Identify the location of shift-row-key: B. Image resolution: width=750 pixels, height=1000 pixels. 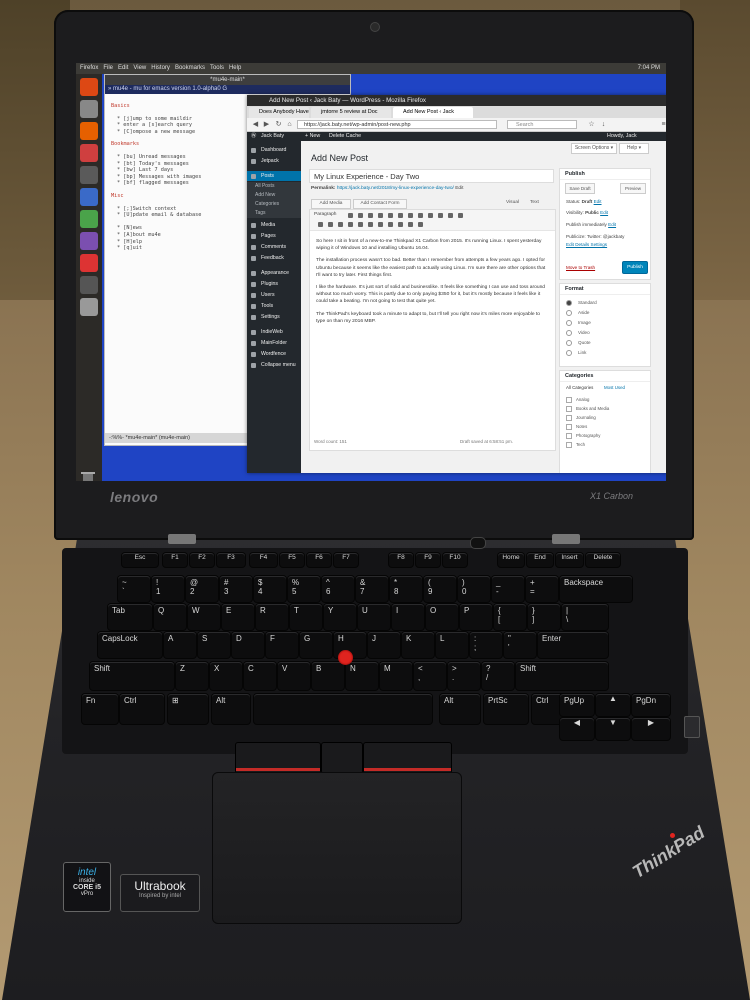
(328, 676).